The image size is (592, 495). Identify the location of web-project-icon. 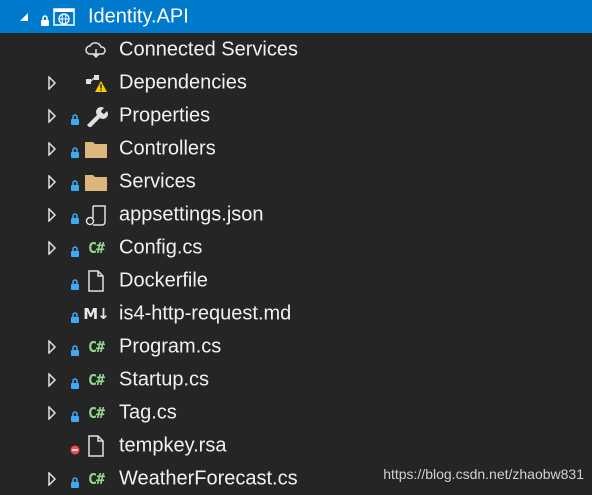
(64, 17).